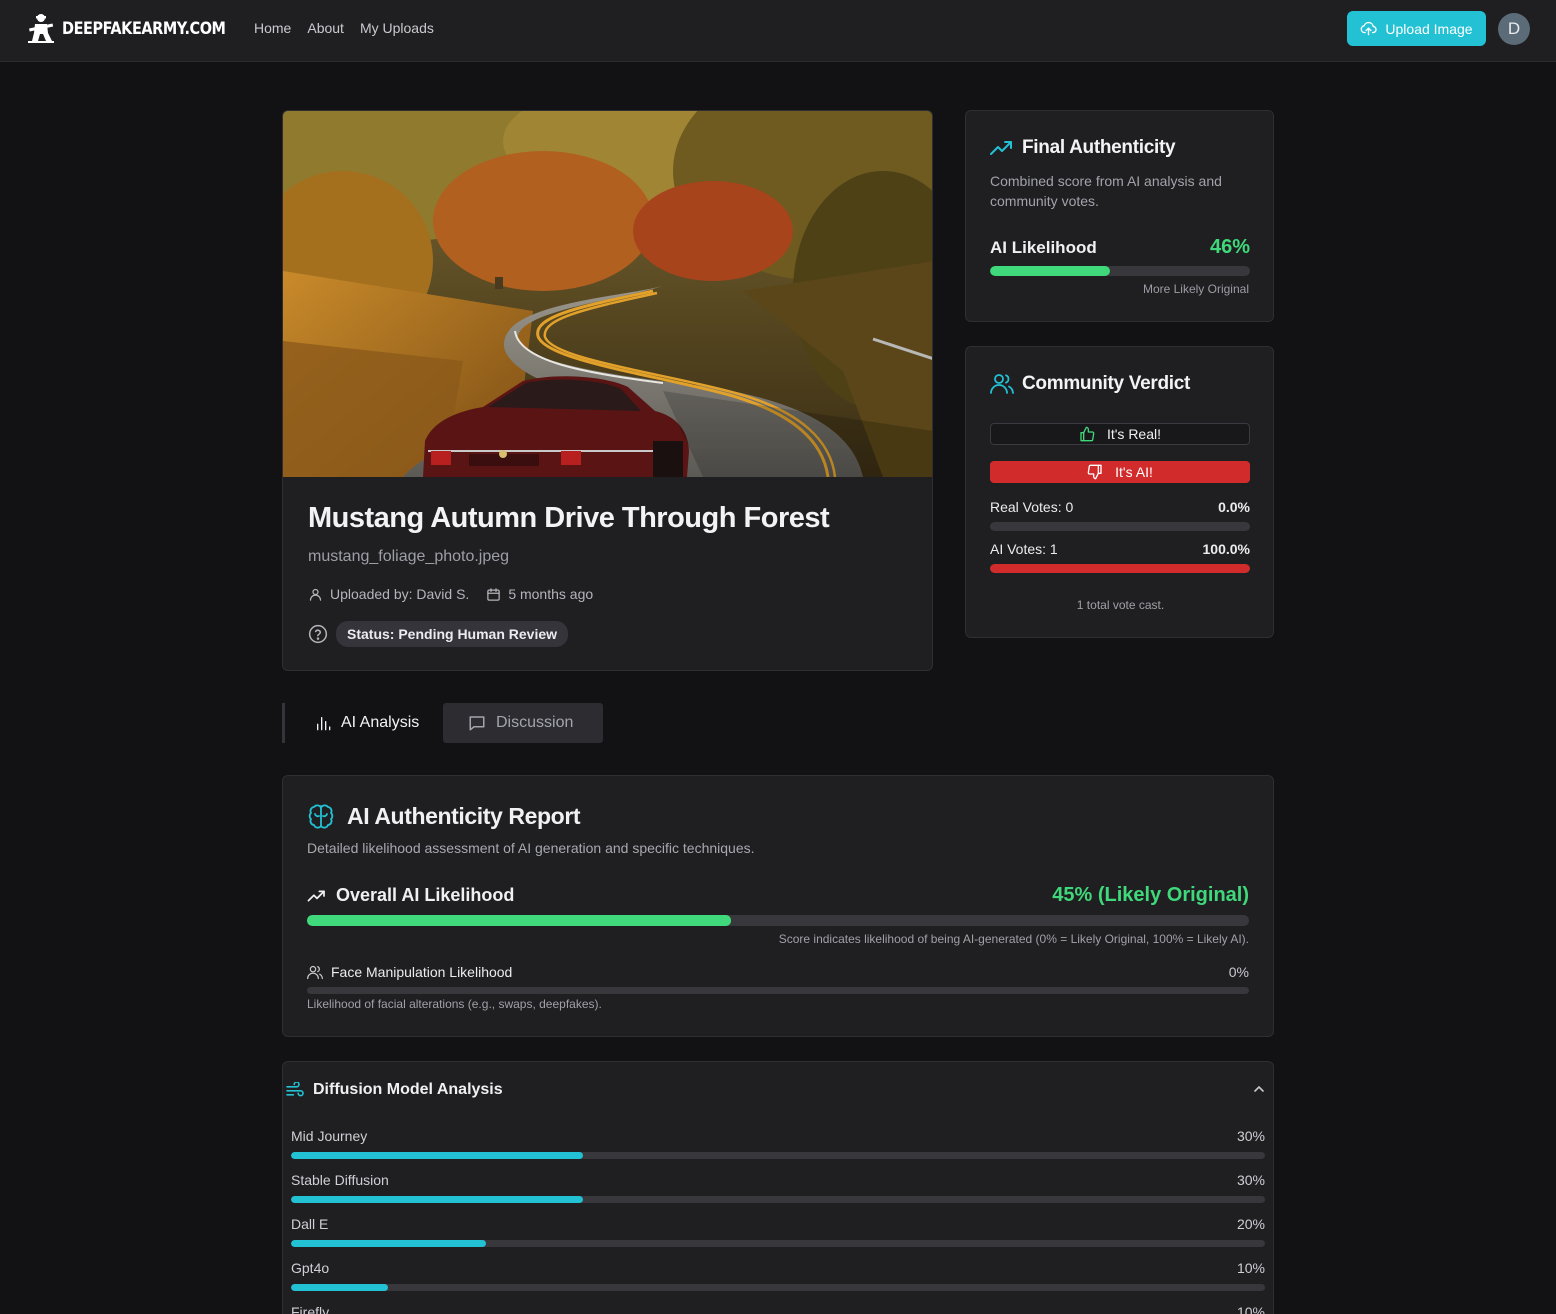  Describe the element at coordinates (1195, 289) in the screenshot. I see `ai-likelihood-hint: More Likely Original` at that location.